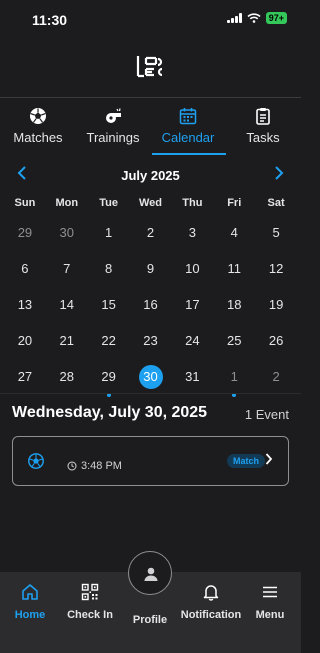 This screenshot has height=653, width=320. What do you see at coordinates (67, 203) in the screenshot?
I see `weekday-label: Mon` at bounding box center [67, 203].